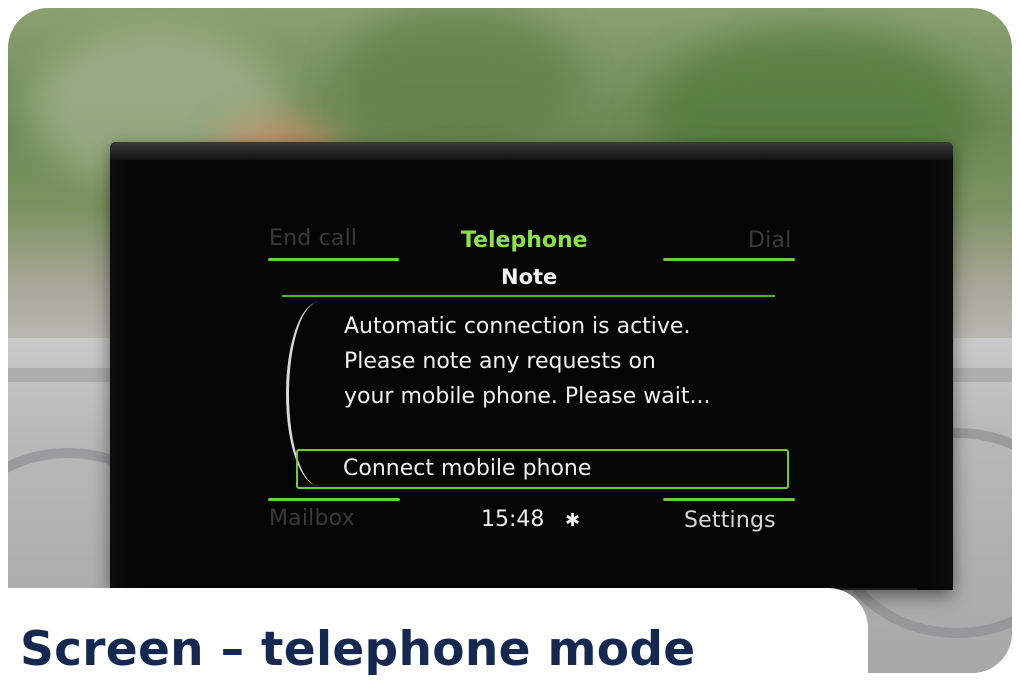 This screenshot has height=681, width=1020. Describe the element at coordinates (528, 296) in the screenshot. I see `note-separator` at that location.